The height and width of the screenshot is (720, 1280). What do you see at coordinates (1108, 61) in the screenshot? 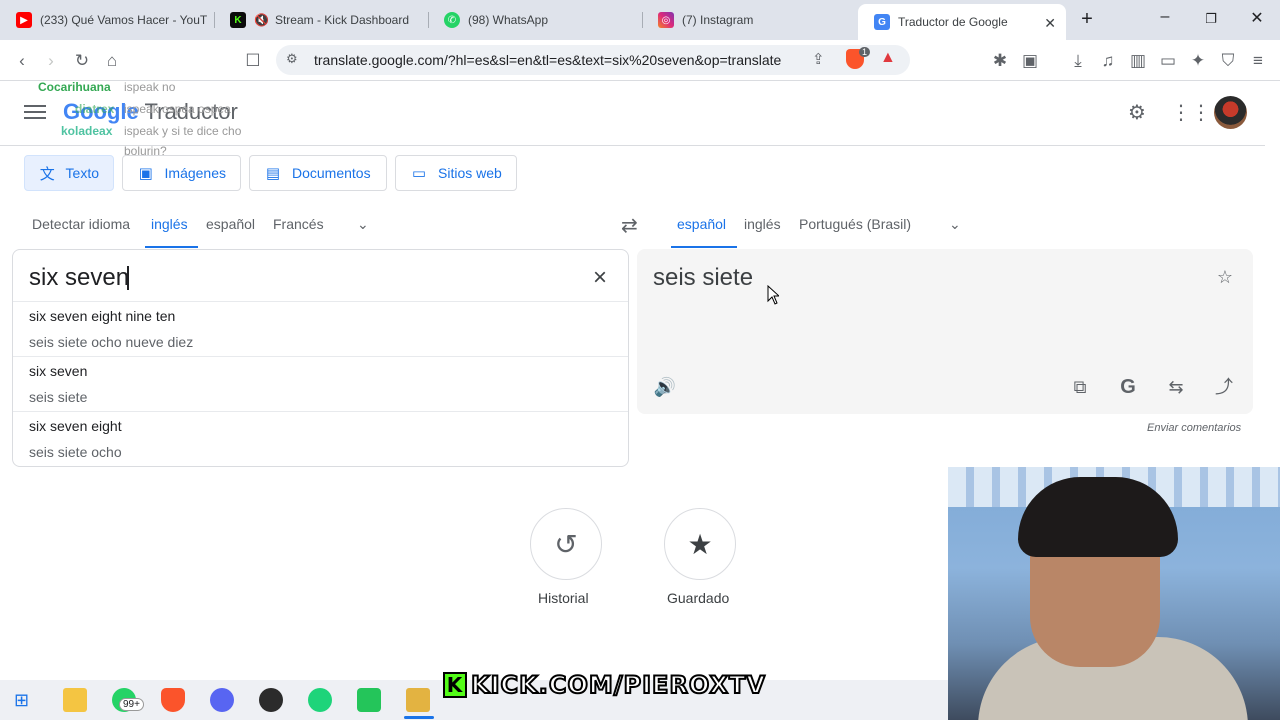
I see `media-icon: ♫` at bounding box center [1108, 61].